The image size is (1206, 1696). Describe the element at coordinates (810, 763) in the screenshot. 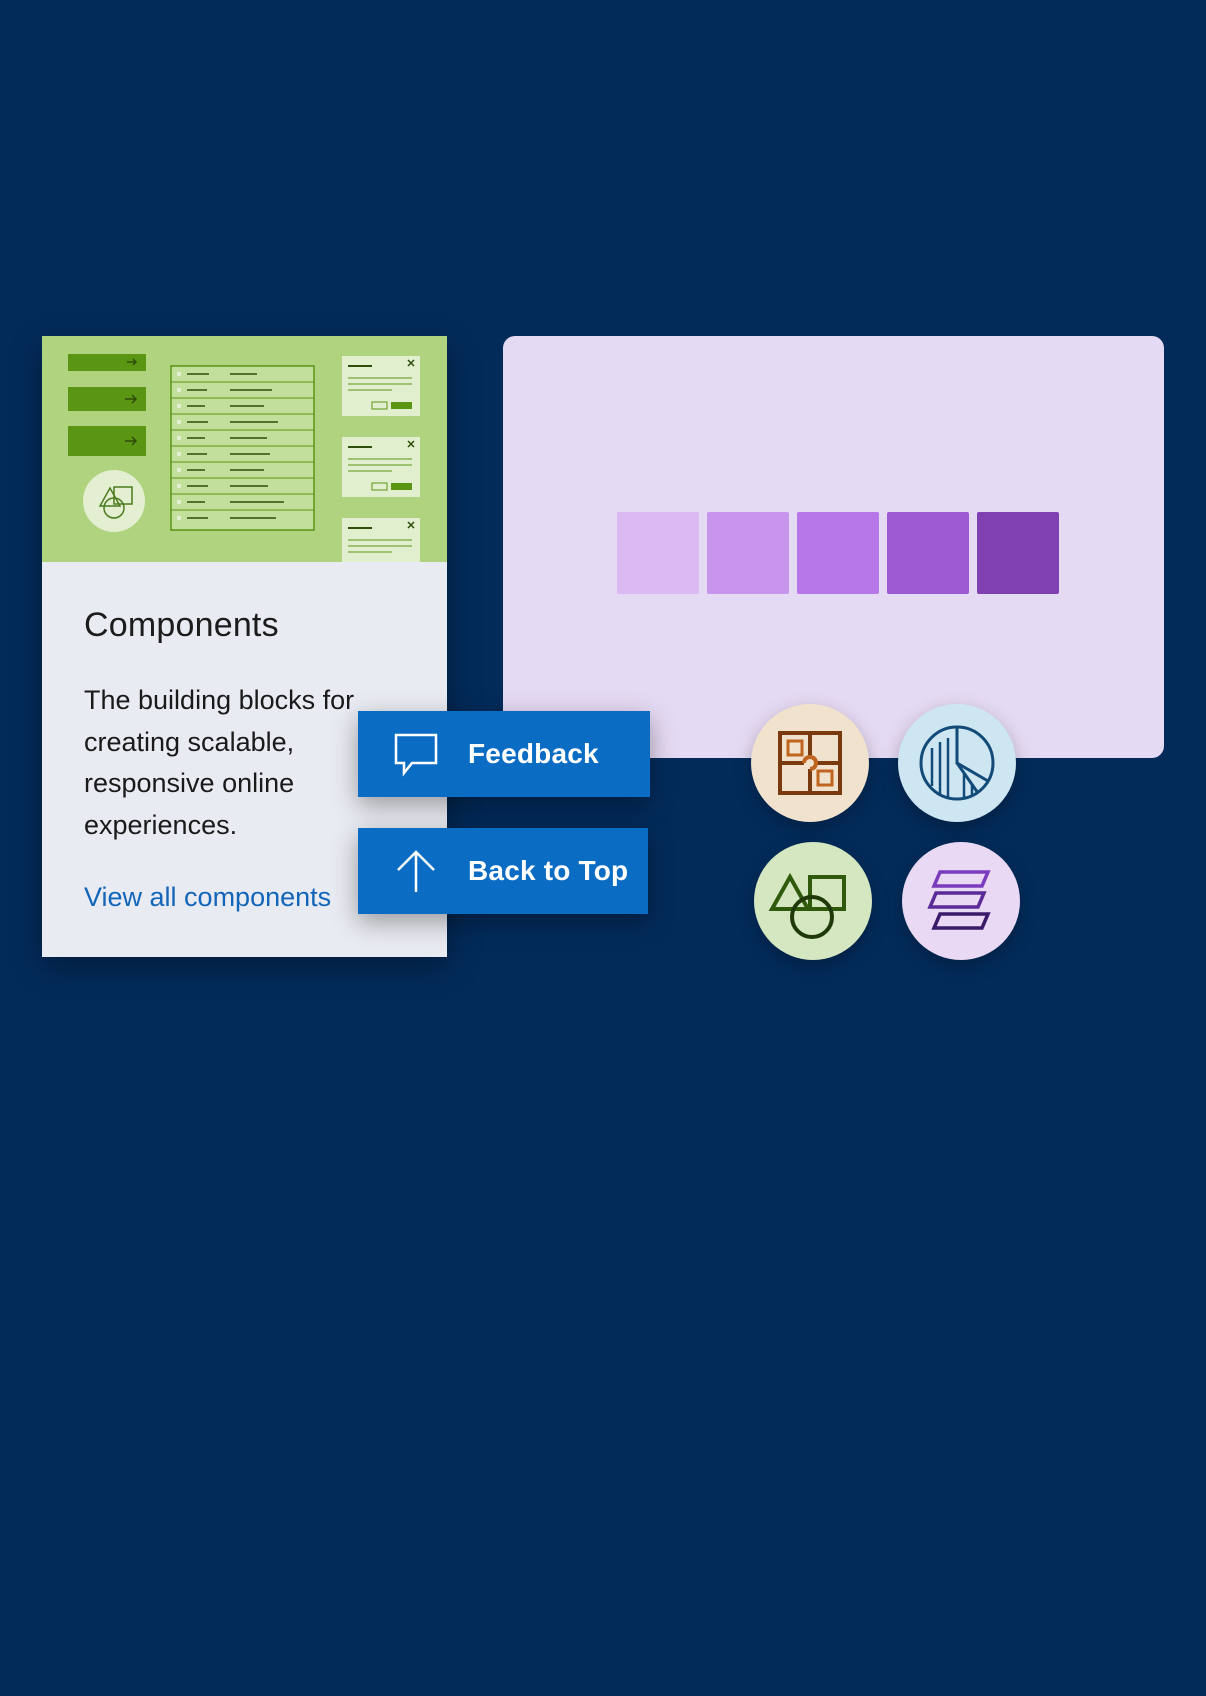

I see `puzzle-icon` at that location.